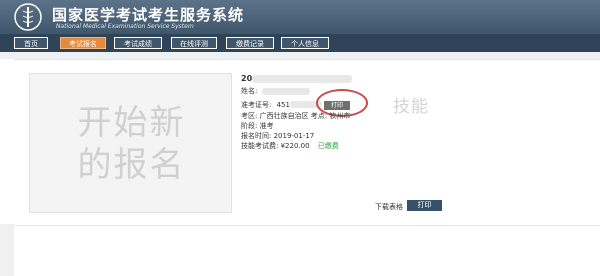  What do you see at coordinates (250, 43) in the screenshot?
I see `nav-payment-records: 缴费记录` at bounding box center [250, 43].